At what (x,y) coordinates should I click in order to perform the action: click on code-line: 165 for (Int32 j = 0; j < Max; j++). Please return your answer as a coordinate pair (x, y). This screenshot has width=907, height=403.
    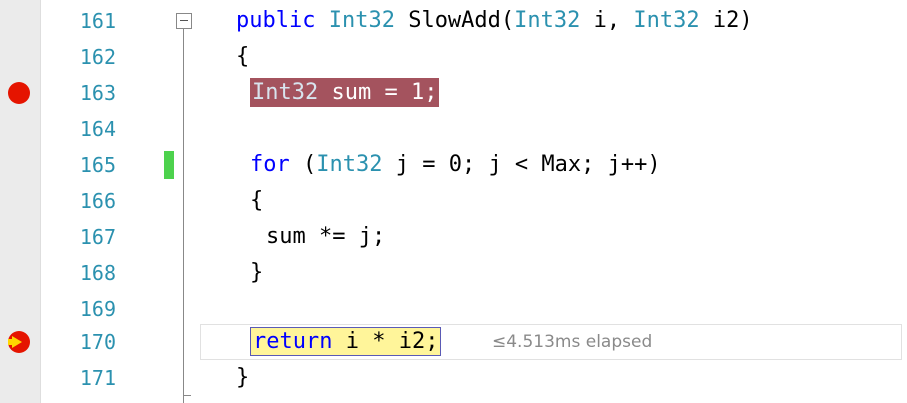
    Looking at the image, I should click on (453, 165).